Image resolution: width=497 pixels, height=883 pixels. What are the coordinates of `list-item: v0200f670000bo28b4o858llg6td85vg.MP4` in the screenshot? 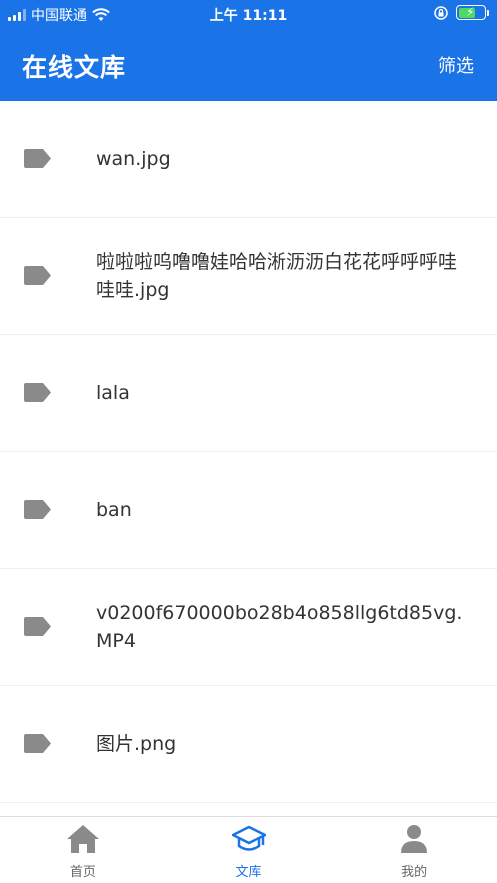 It's located at (248, 627).